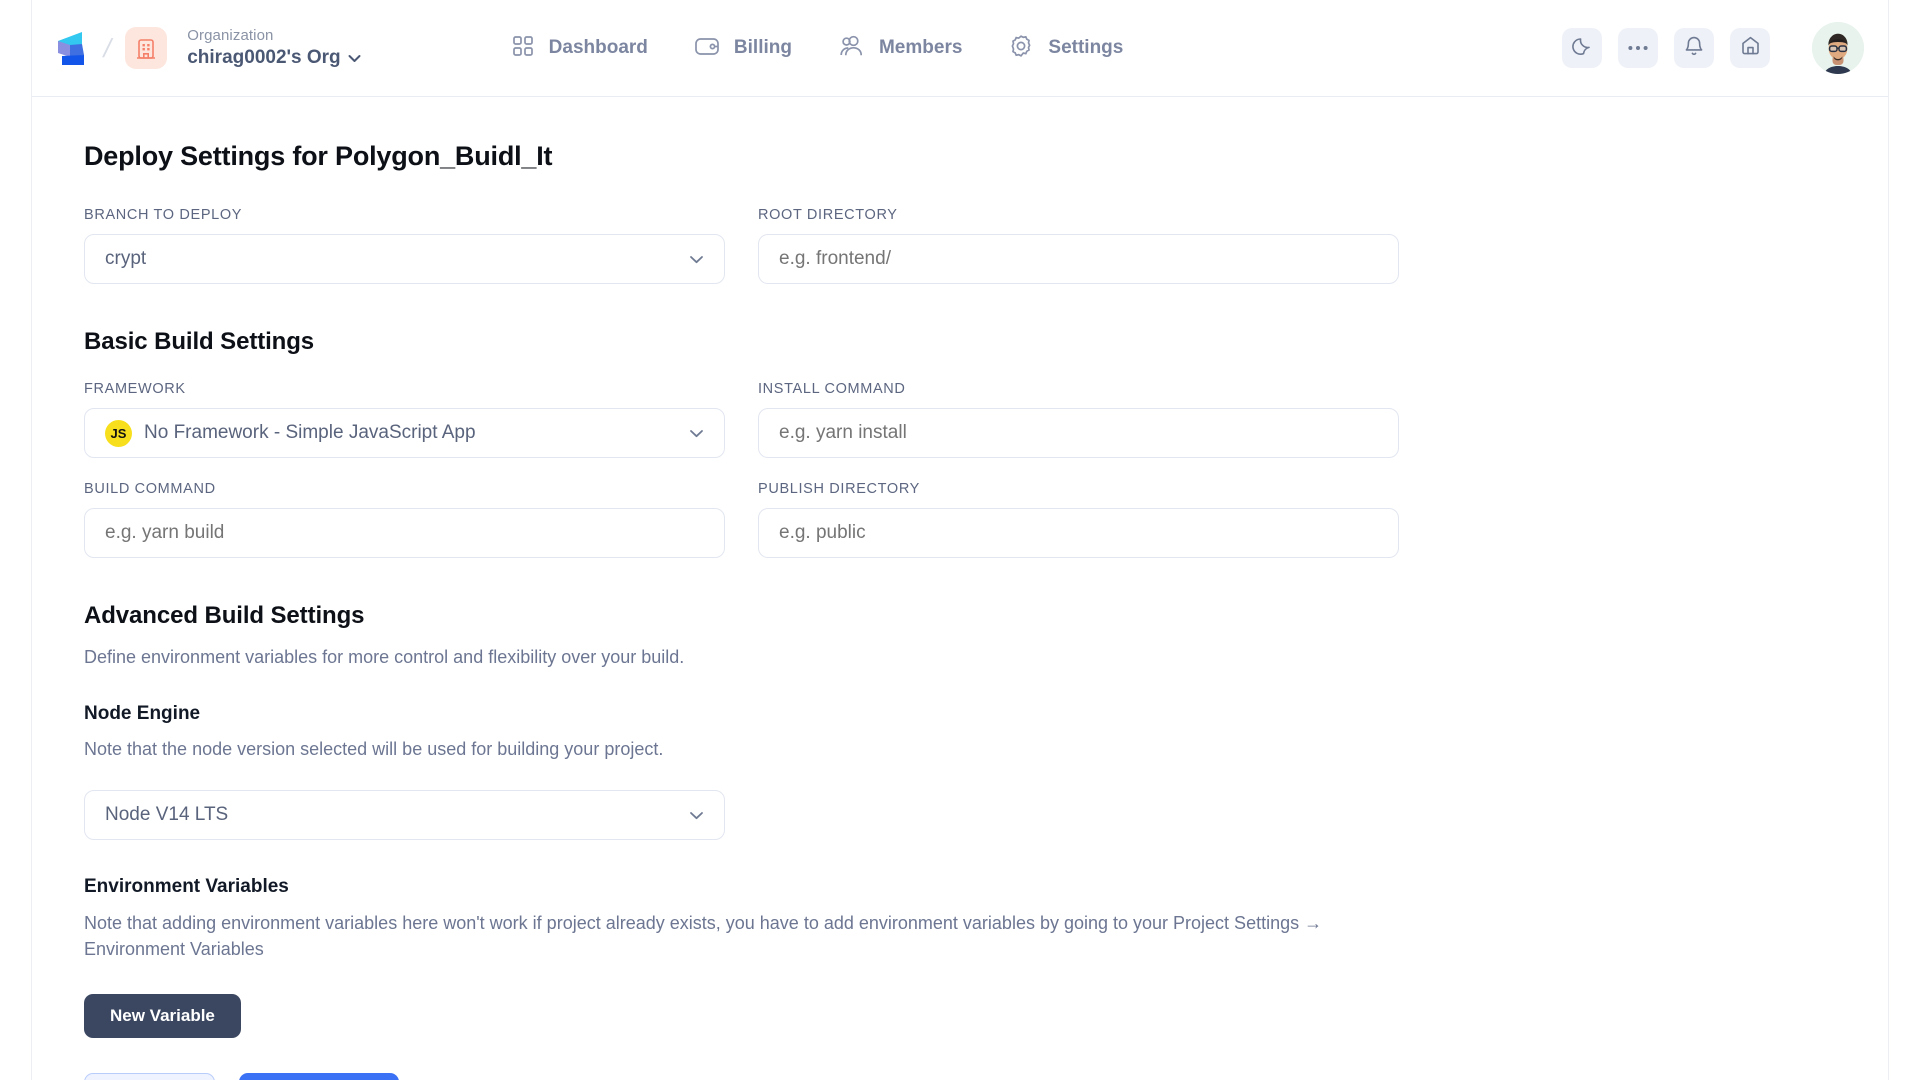 This screenshot has width=1920, height=1080. I want to click on avatar, so click(1838, 48).